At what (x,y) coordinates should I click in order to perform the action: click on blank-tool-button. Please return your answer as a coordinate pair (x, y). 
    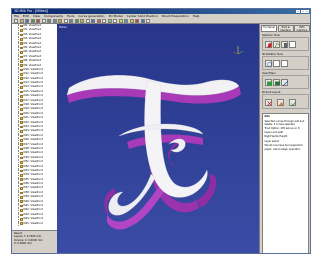
    Looking at the image, I should click on (292, 44).